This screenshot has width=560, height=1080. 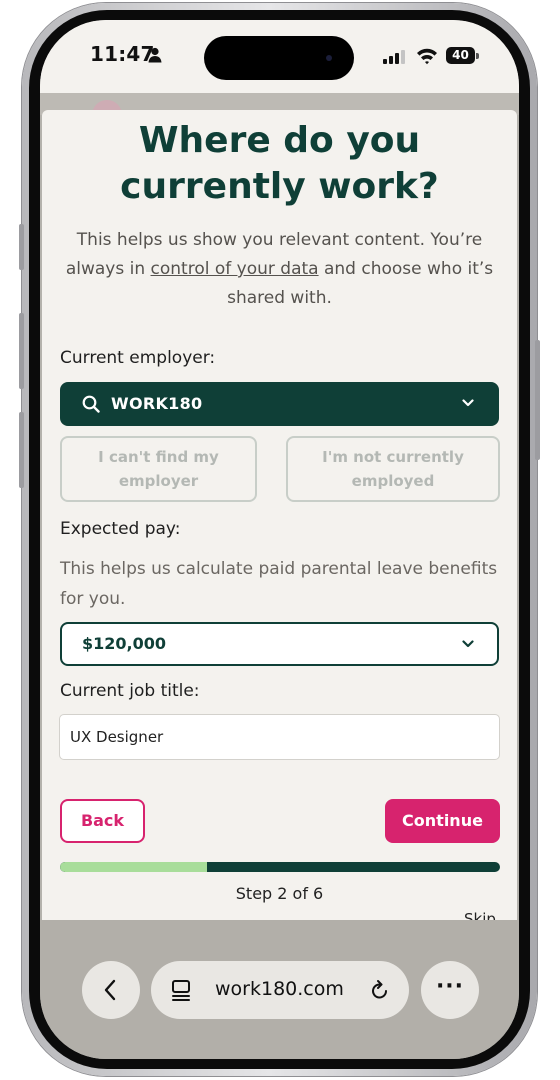 I want to click on volume-down-button, so click(x=21, y=450).